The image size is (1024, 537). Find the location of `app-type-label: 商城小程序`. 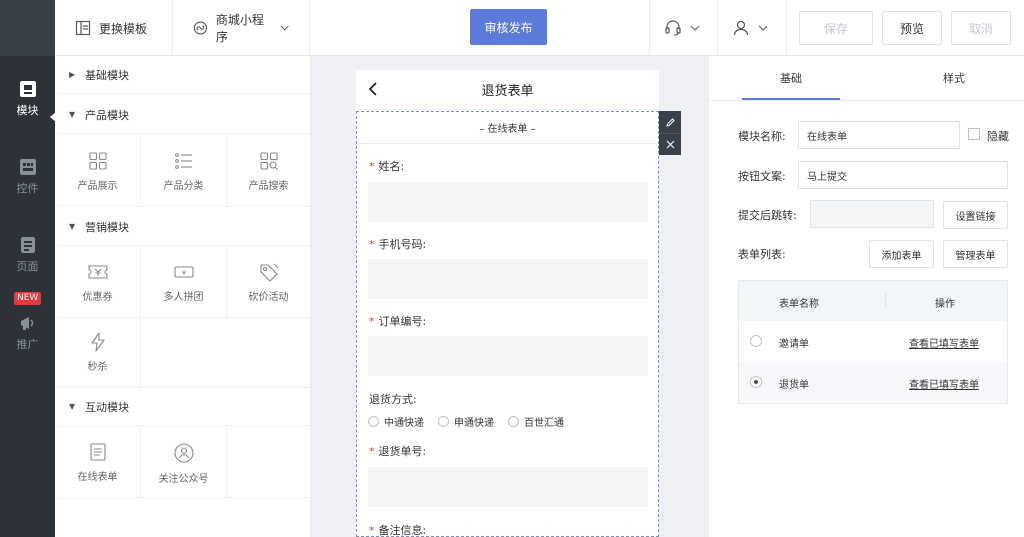

app-type-label: 商城小程序 is located at coordinates (239, 28).